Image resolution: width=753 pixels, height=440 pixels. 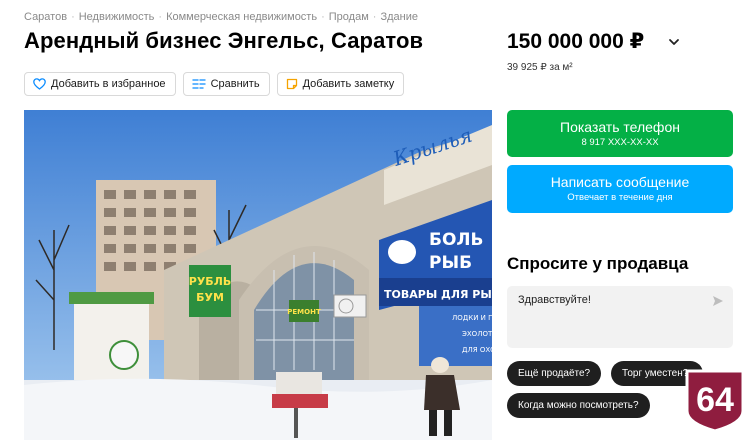 I want to click on region-64-logo: 64, so click(x=715, y=401).